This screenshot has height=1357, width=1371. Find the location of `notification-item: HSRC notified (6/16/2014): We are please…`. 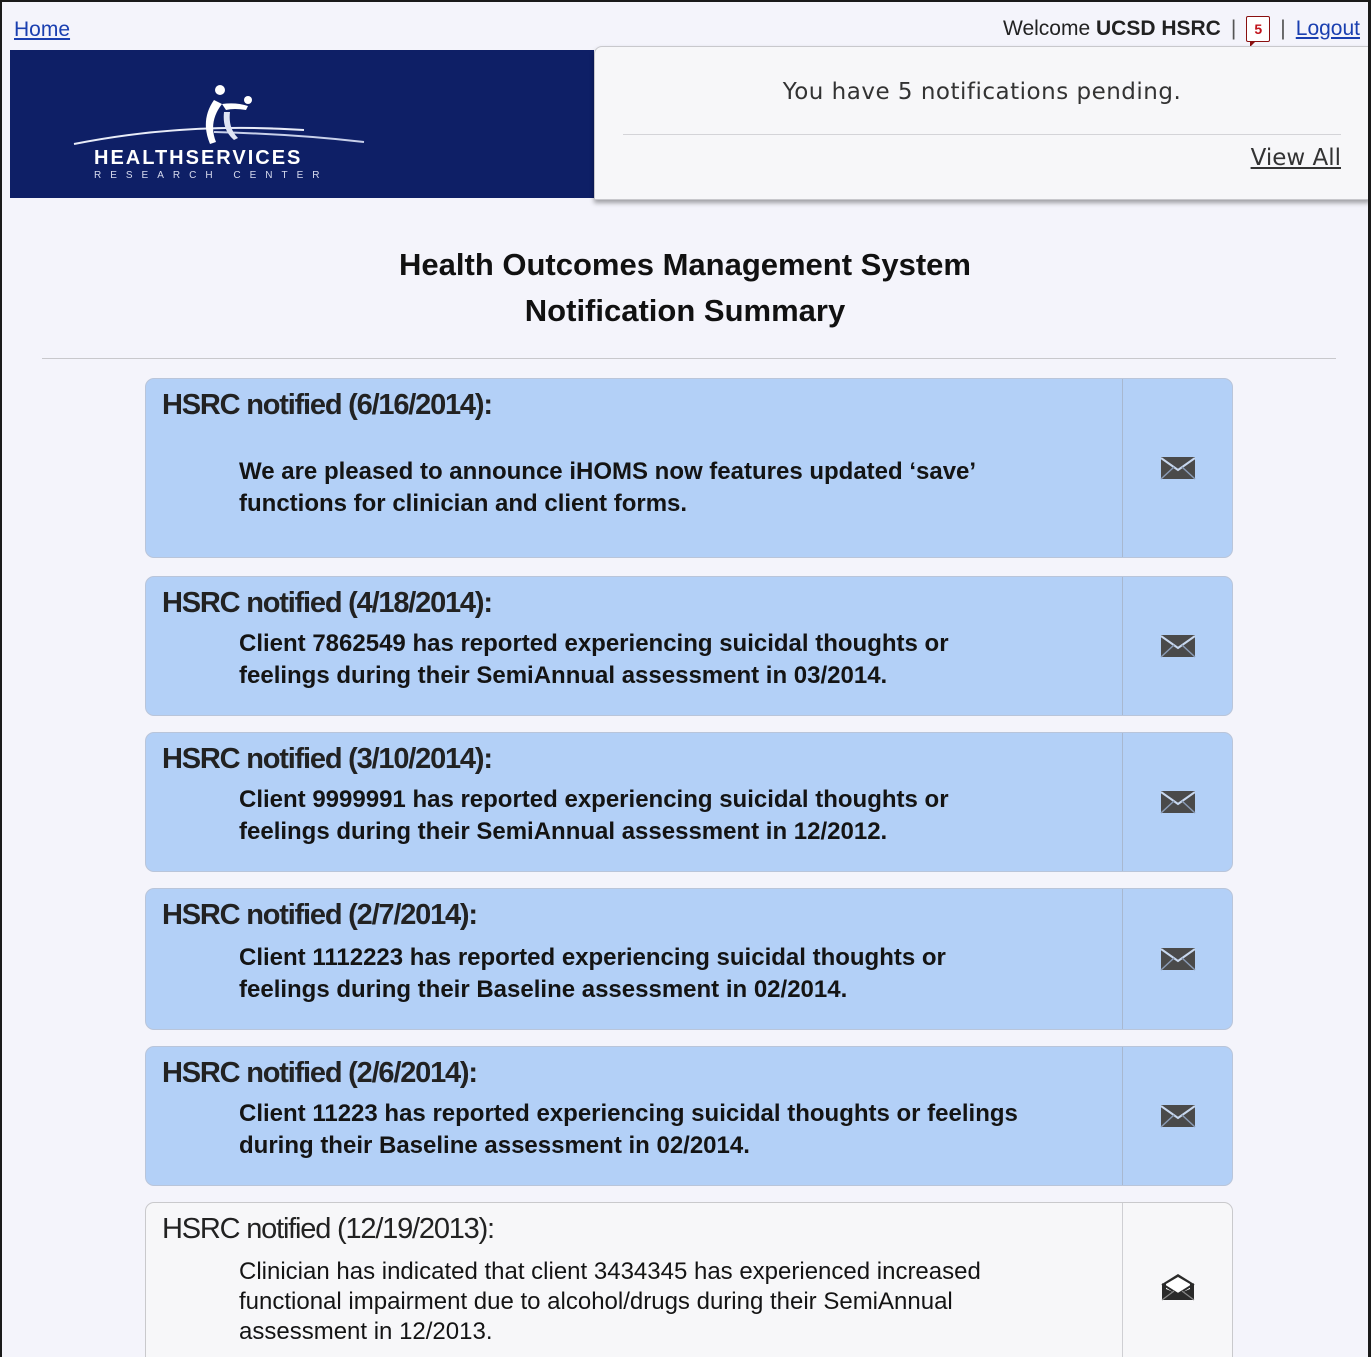

notification-item: HSRC notified (6/16/2014): We are please… is located at coordinates (689, 468).